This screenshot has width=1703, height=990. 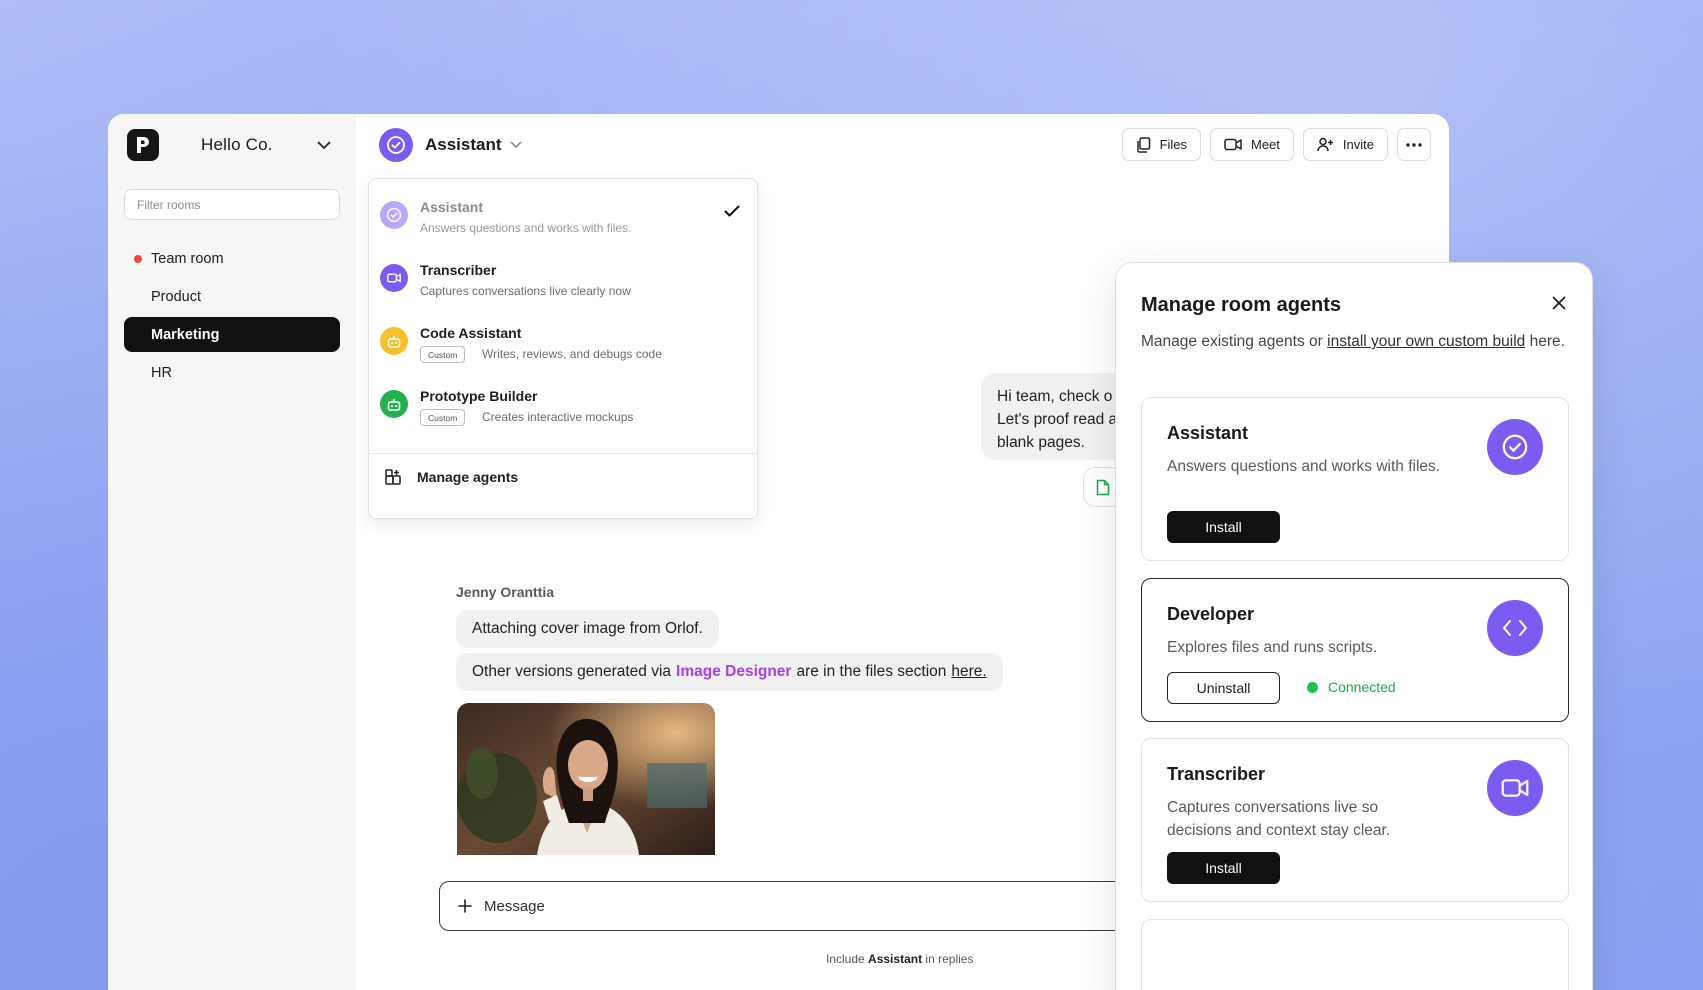 I want to click on agent-card-name: Transcriber, so click(x=1216, y=774).